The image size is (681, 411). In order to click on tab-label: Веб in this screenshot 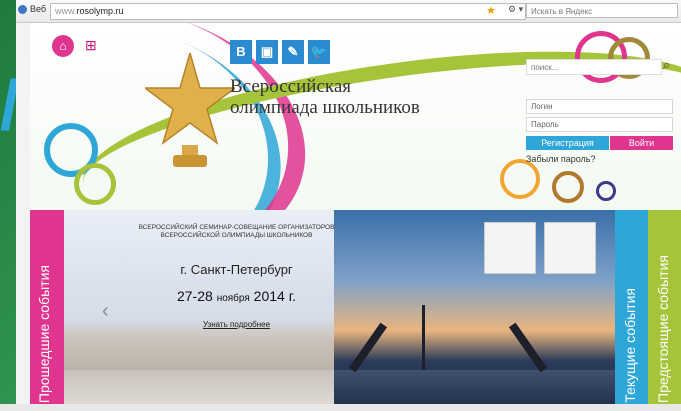, I will do `click(38, 9)`.